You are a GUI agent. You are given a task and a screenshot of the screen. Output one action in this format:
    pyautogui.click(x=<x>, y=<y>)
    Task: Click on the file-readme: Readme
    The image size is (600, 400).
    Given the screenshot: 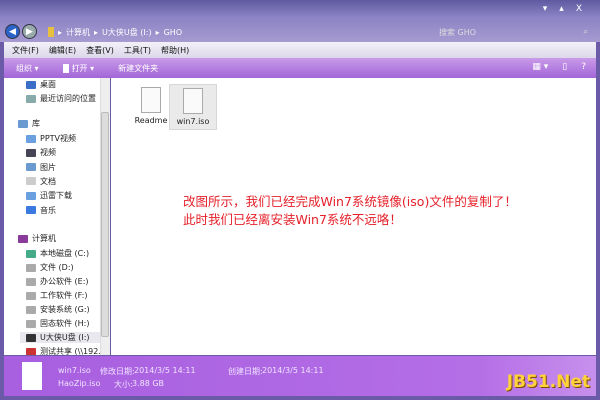 What is the action you would take?
    pyautogui.click(x=151, y=107)
    